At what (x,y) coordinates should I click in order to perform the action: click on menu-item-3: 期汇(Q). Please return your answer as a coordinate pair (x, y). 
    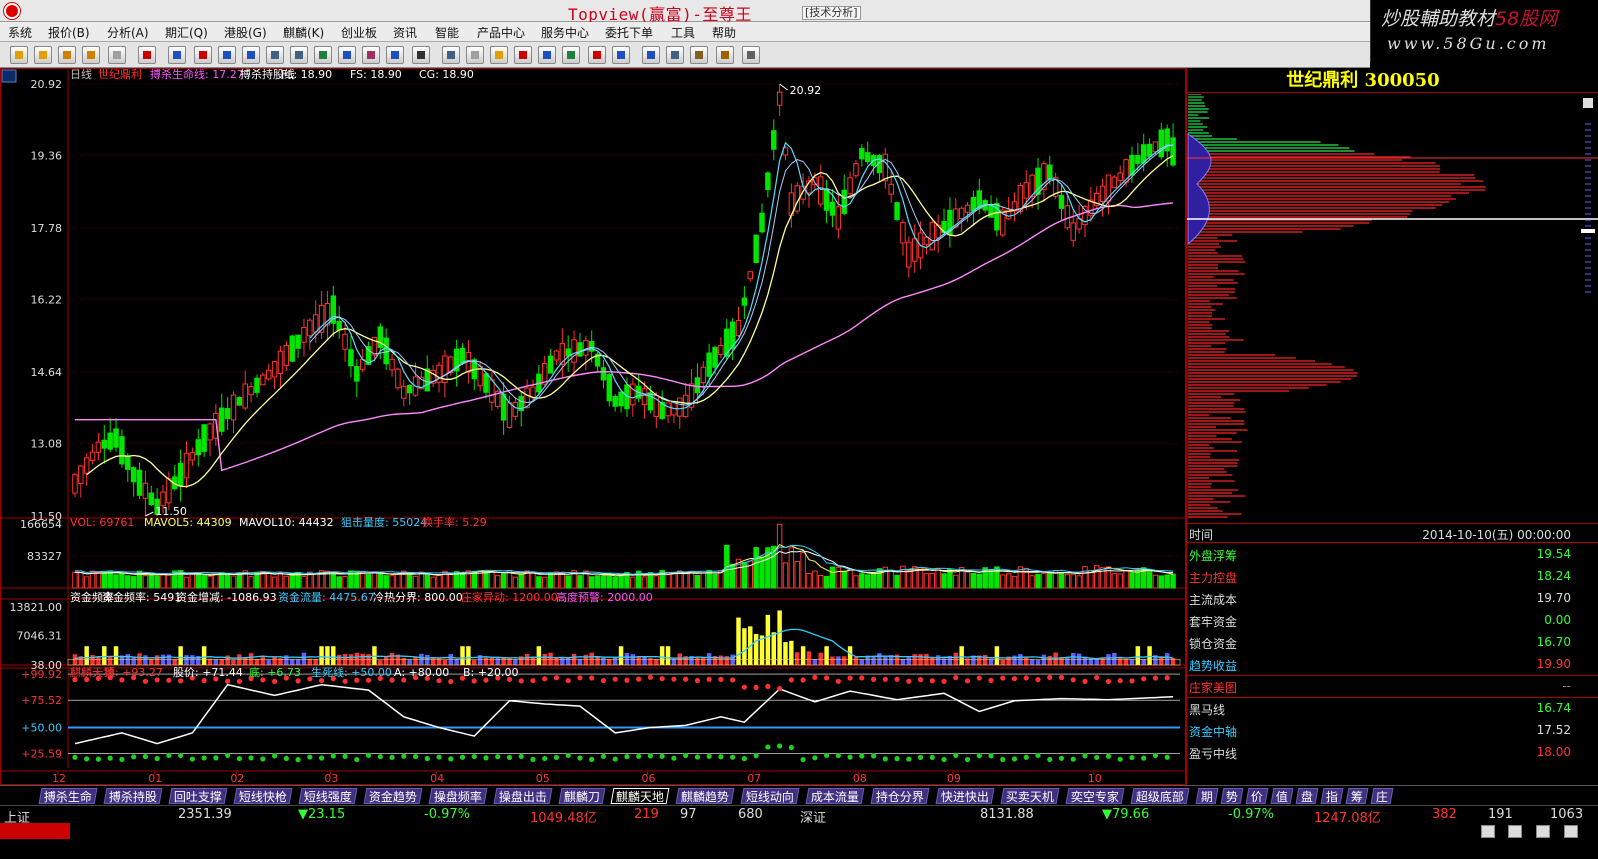
    Looking at the image, I should click on (186, 32).